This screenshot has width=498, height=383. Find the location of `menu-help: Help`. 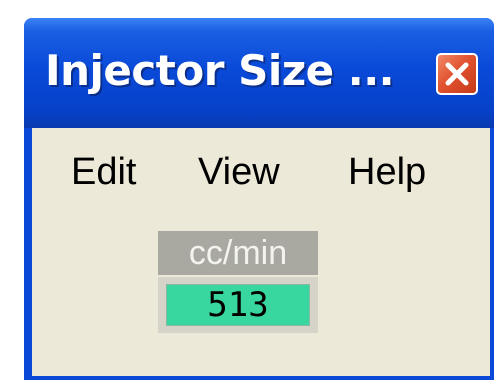

menu-help: Help is located at coordinates (387, 172).